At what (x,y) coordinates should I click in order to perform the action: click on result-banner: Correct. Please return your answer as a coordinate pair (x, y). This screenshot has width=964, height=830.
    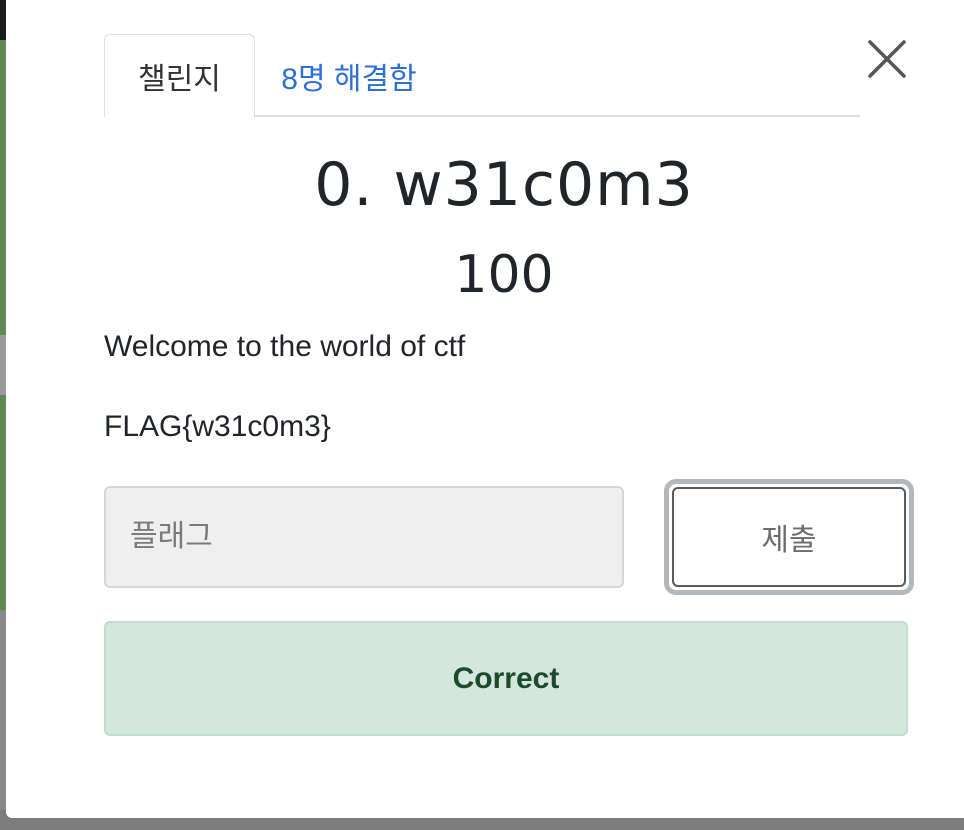
    Looking at the image, I should click on (506, 678).